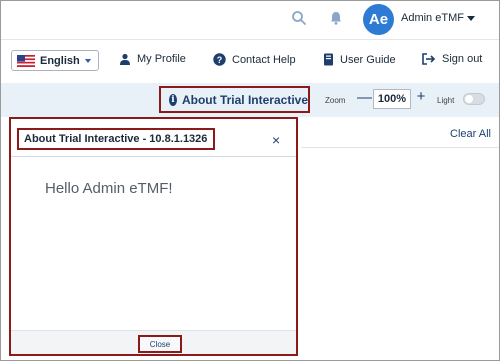 This screenshot has height=361, width=500. What do you see at coordinates (335, 100) in the screenshot?
I see `zoom-label: Zoom` at bounding box center [335, 100].